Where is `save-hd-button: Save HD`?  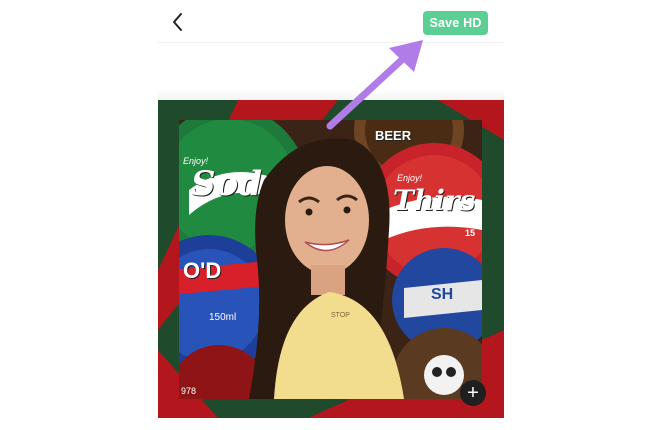
save-hd-button: Save HD is located at coordinates (455, 23).